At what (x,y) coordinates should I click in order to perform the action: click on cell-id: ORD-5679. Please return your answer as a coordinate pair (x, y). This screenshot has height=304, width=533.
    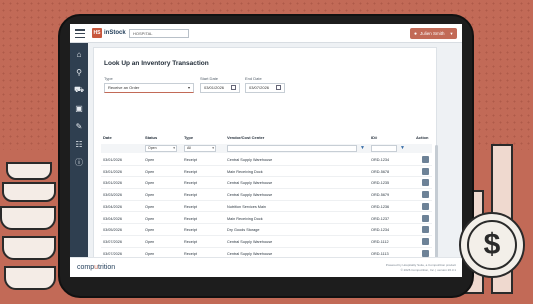
    Looking at the image, I should click on (380, 195).